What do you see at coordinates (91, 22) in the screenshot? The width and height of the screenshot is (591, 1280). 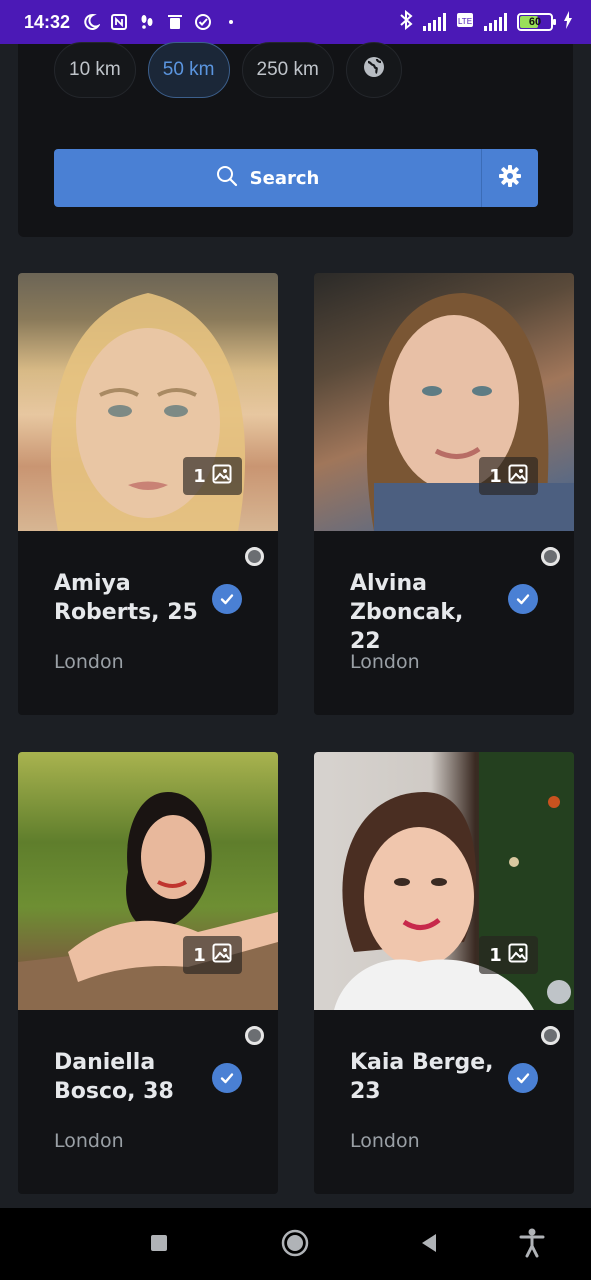 I see `moon-icon` at bounding box center [91, 22].